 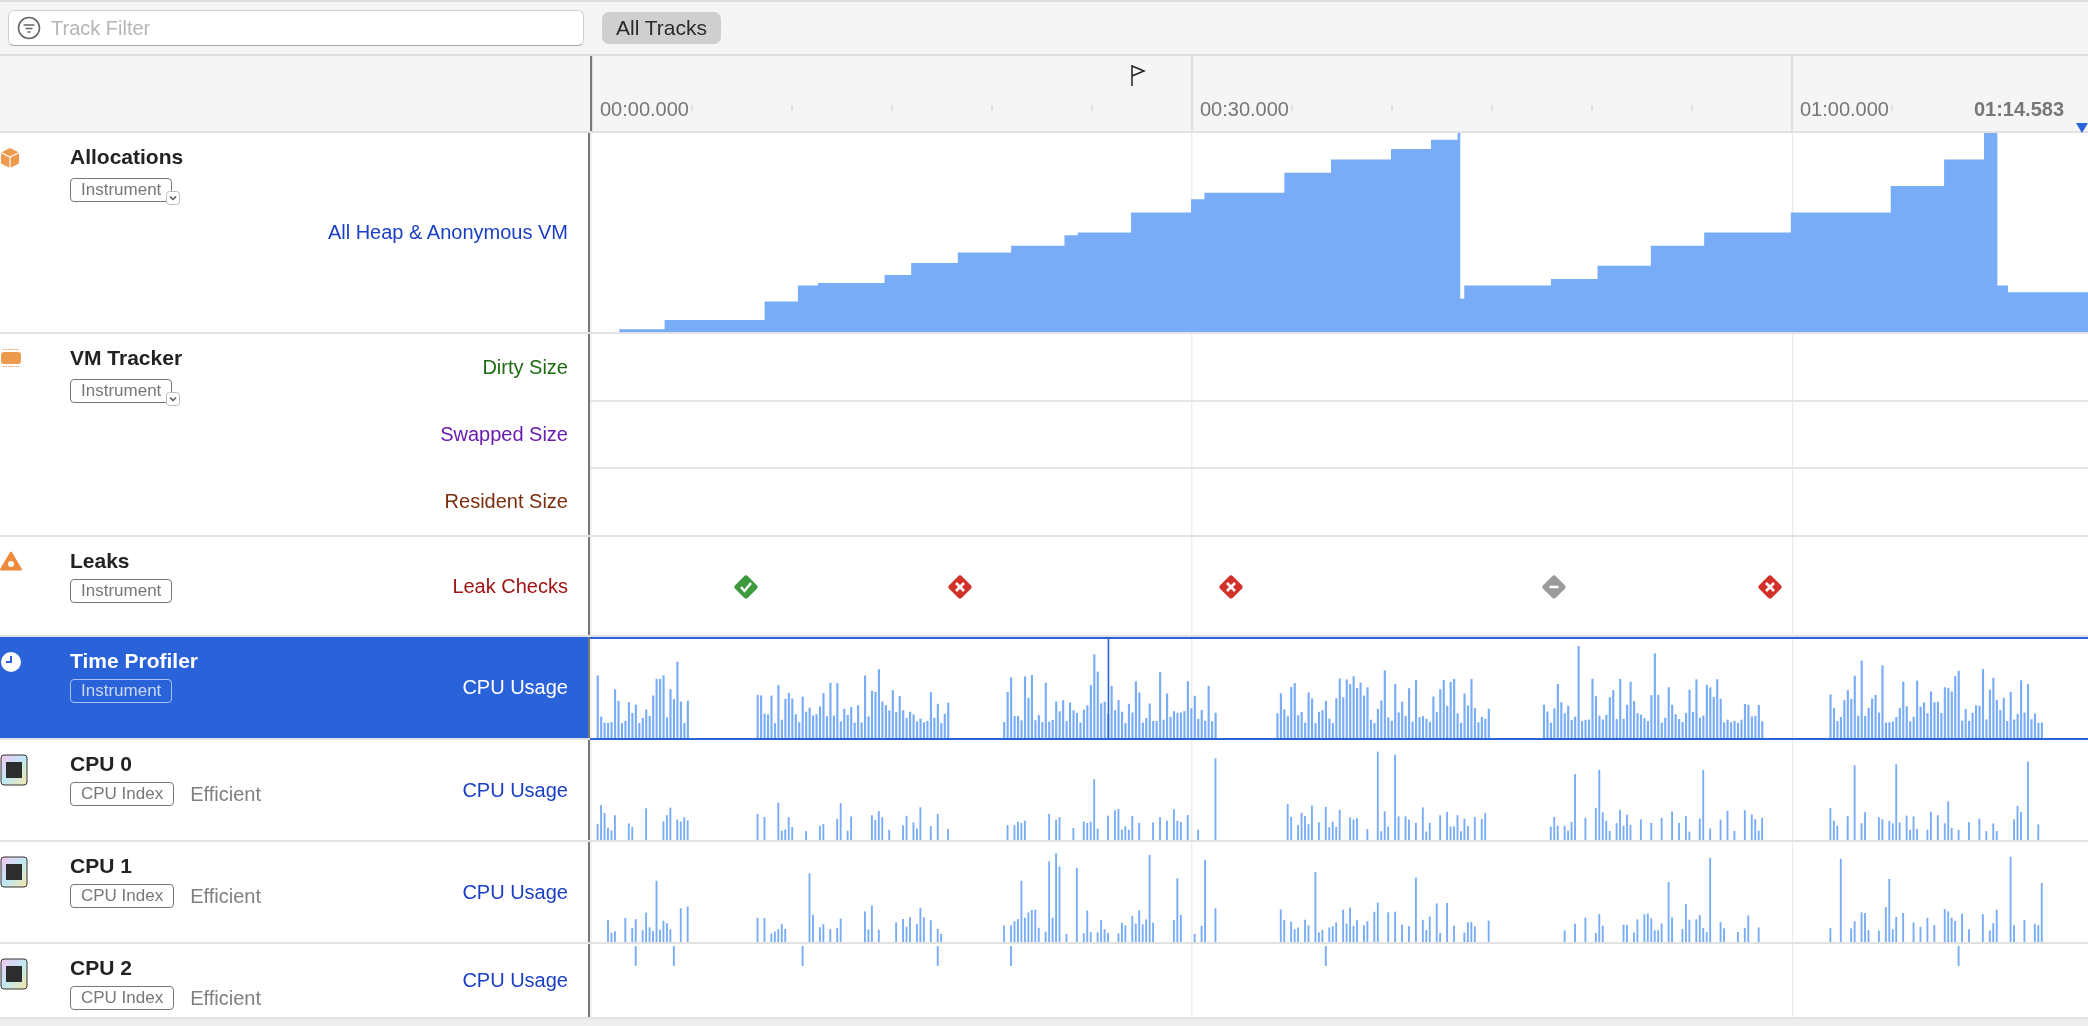 I want to click on track-name: Allocations, so click(x=127, y=157).